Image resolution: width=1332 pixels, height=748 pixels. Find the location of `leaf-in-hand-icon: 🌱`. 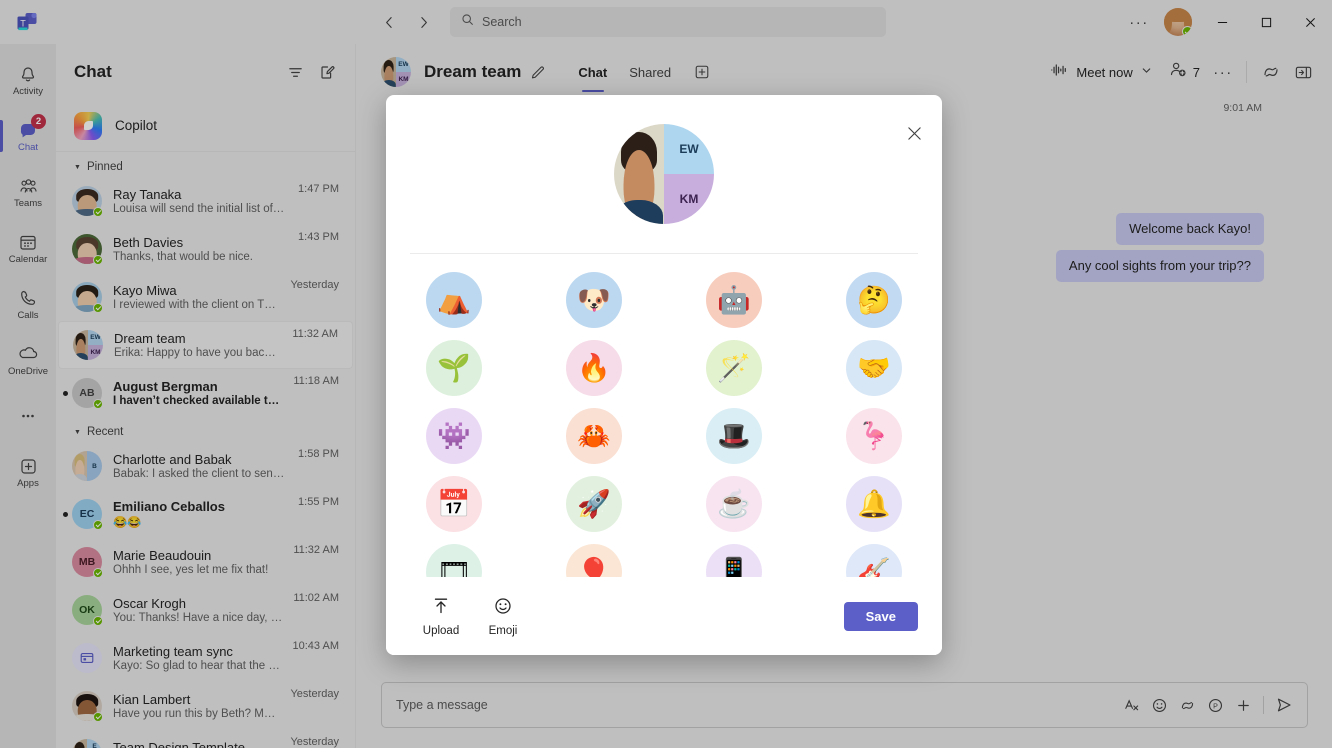

leaf-in-hand-icon: 🌱 is located at coordinates (454, 368).